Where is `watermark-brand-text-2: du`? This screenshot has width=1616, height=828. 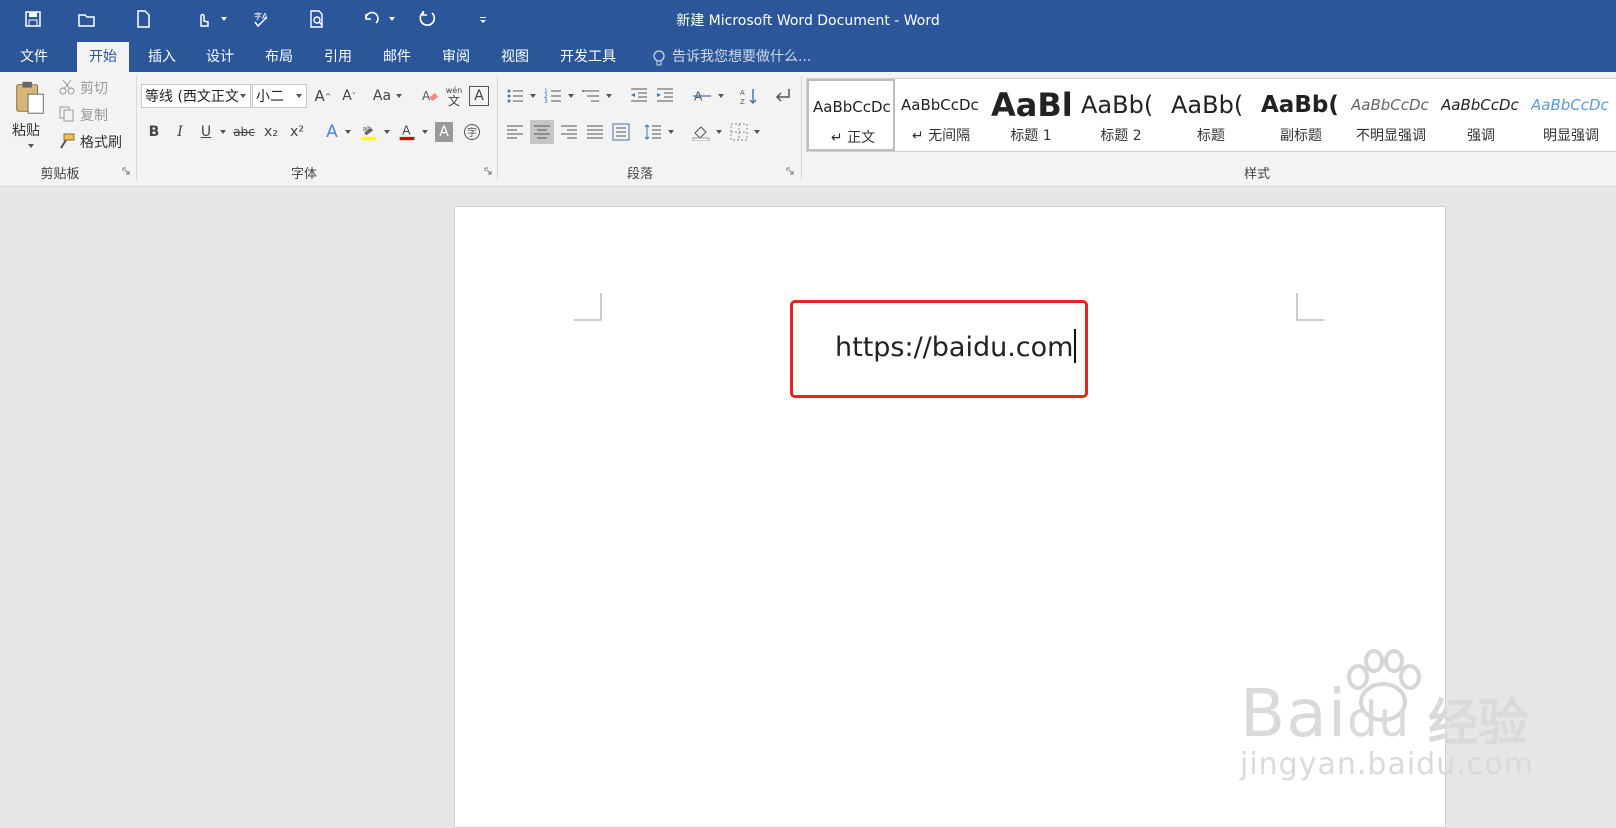 watermark-brand-text-2: du is located at coordinates (1378, 720).